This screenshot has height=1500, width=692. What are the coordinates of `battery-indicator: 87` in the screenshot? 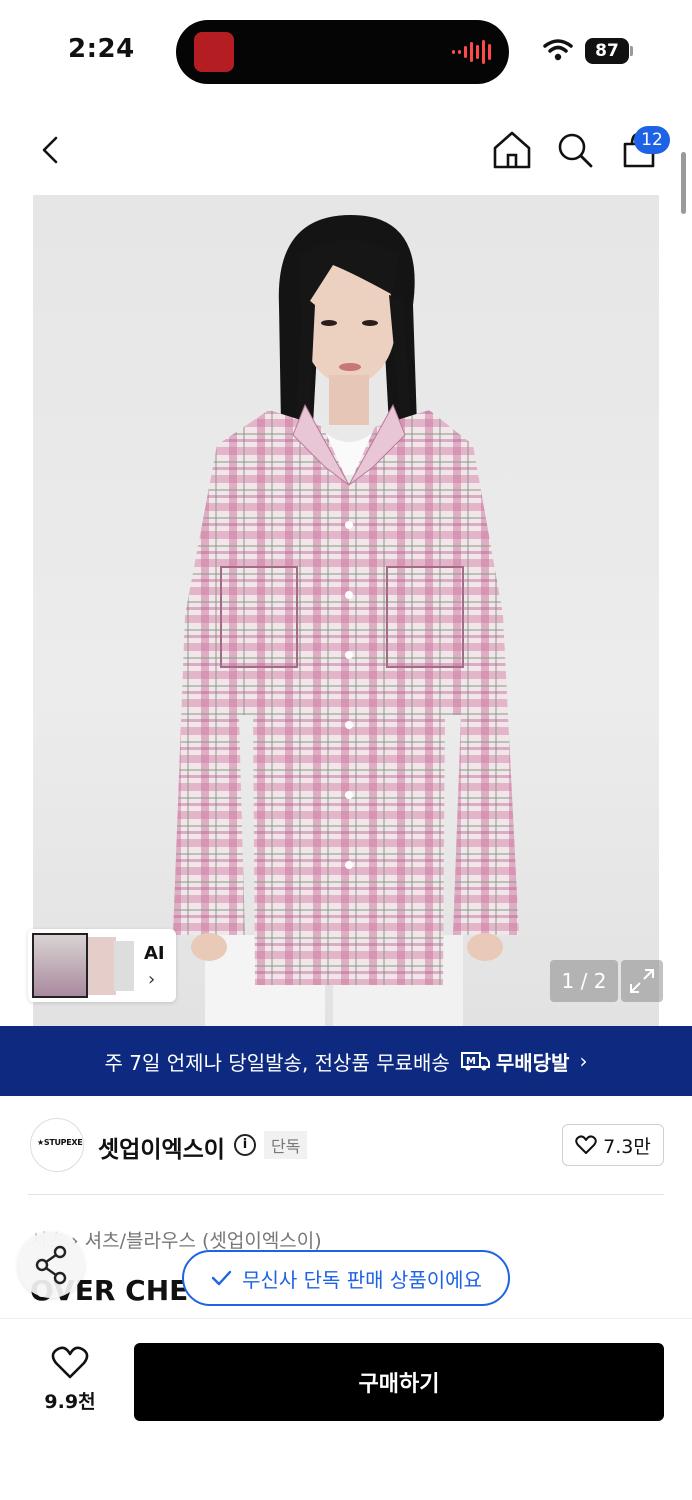 It's located at (607, 51).